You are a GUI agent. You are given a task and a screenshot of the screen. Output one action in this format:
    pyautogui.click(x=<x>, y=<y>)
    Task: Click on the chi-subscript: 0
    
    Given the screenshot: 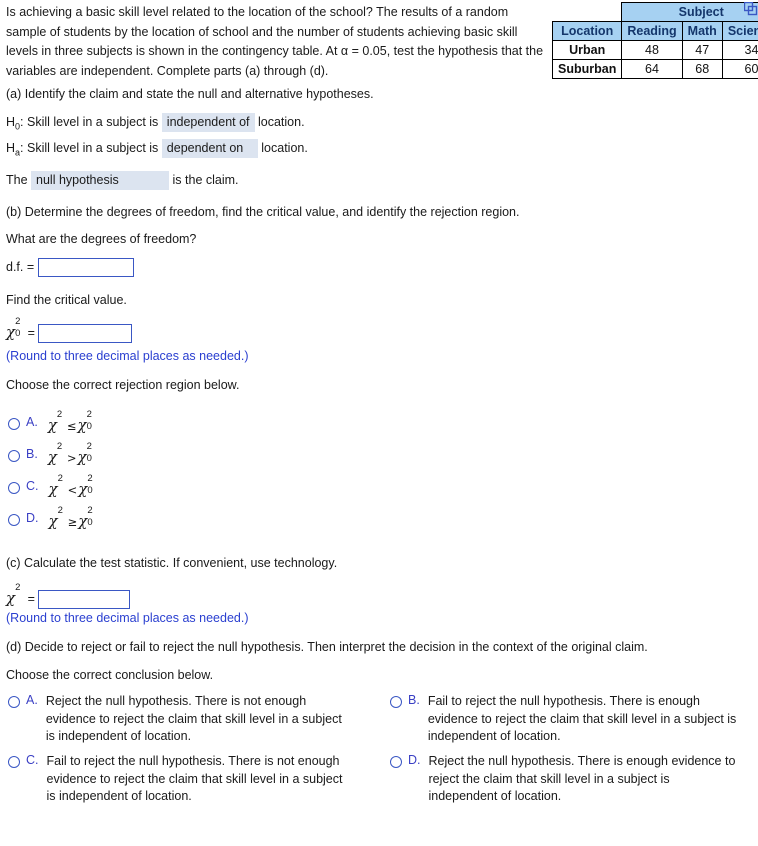 What is the action you would take?
    pyautogui.click(x=18, y=333)
    